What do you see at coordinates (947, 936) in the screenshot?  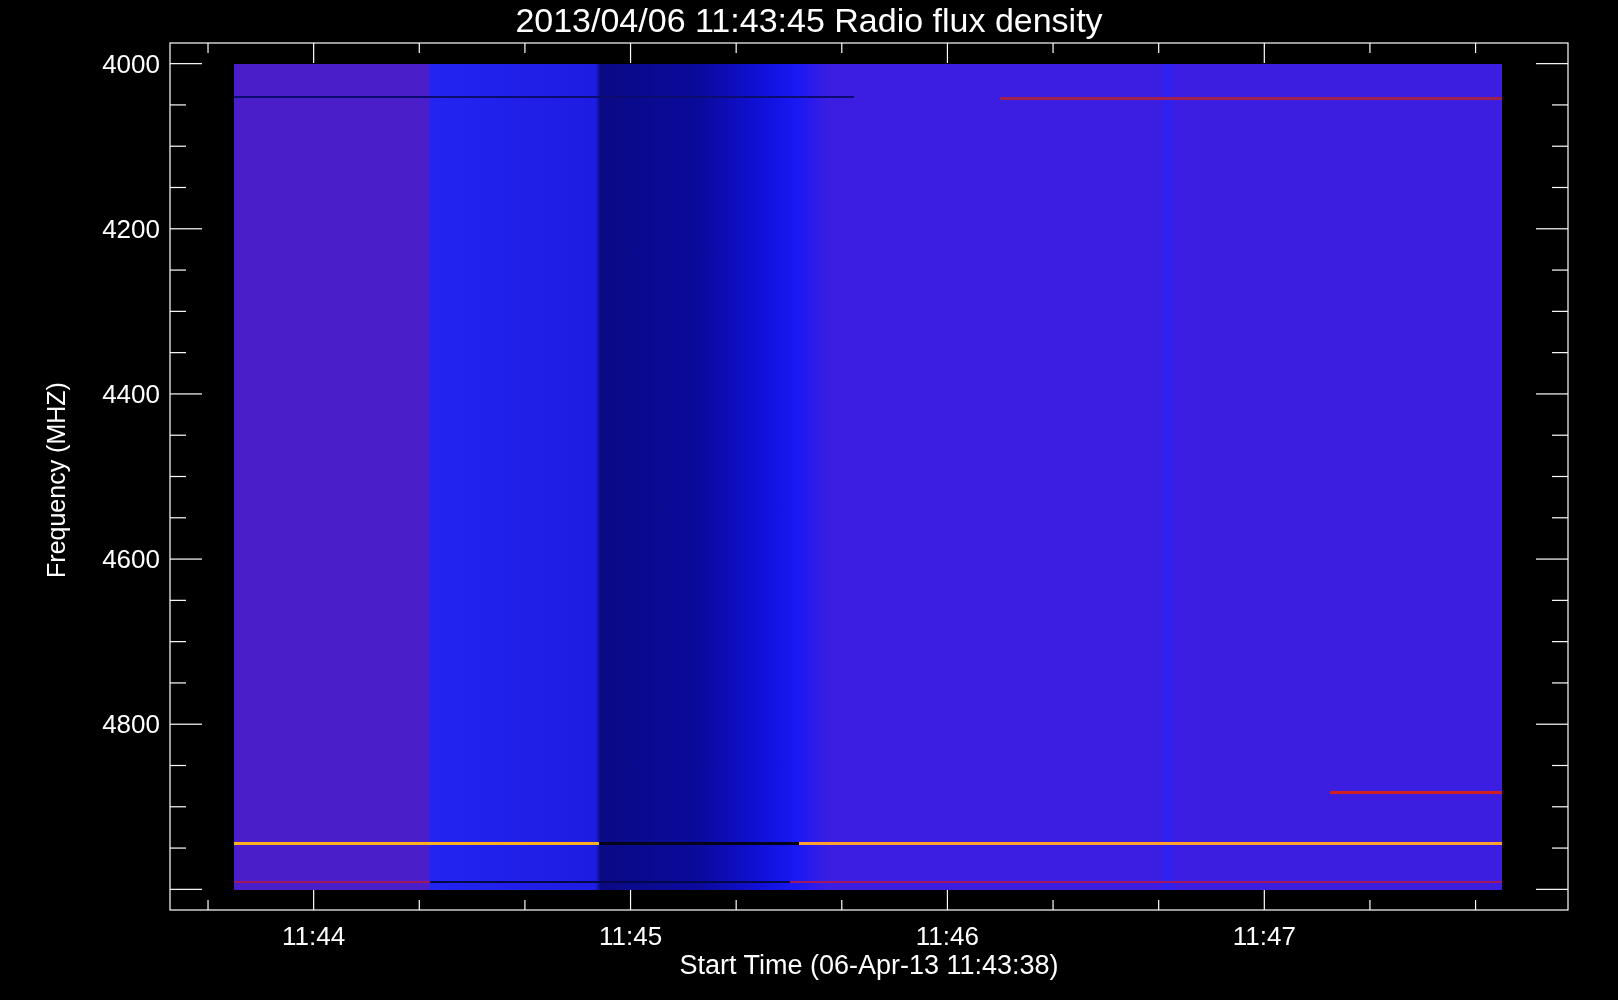 I see `x-tick-label: 11:46` at bounding box center [947, 936].